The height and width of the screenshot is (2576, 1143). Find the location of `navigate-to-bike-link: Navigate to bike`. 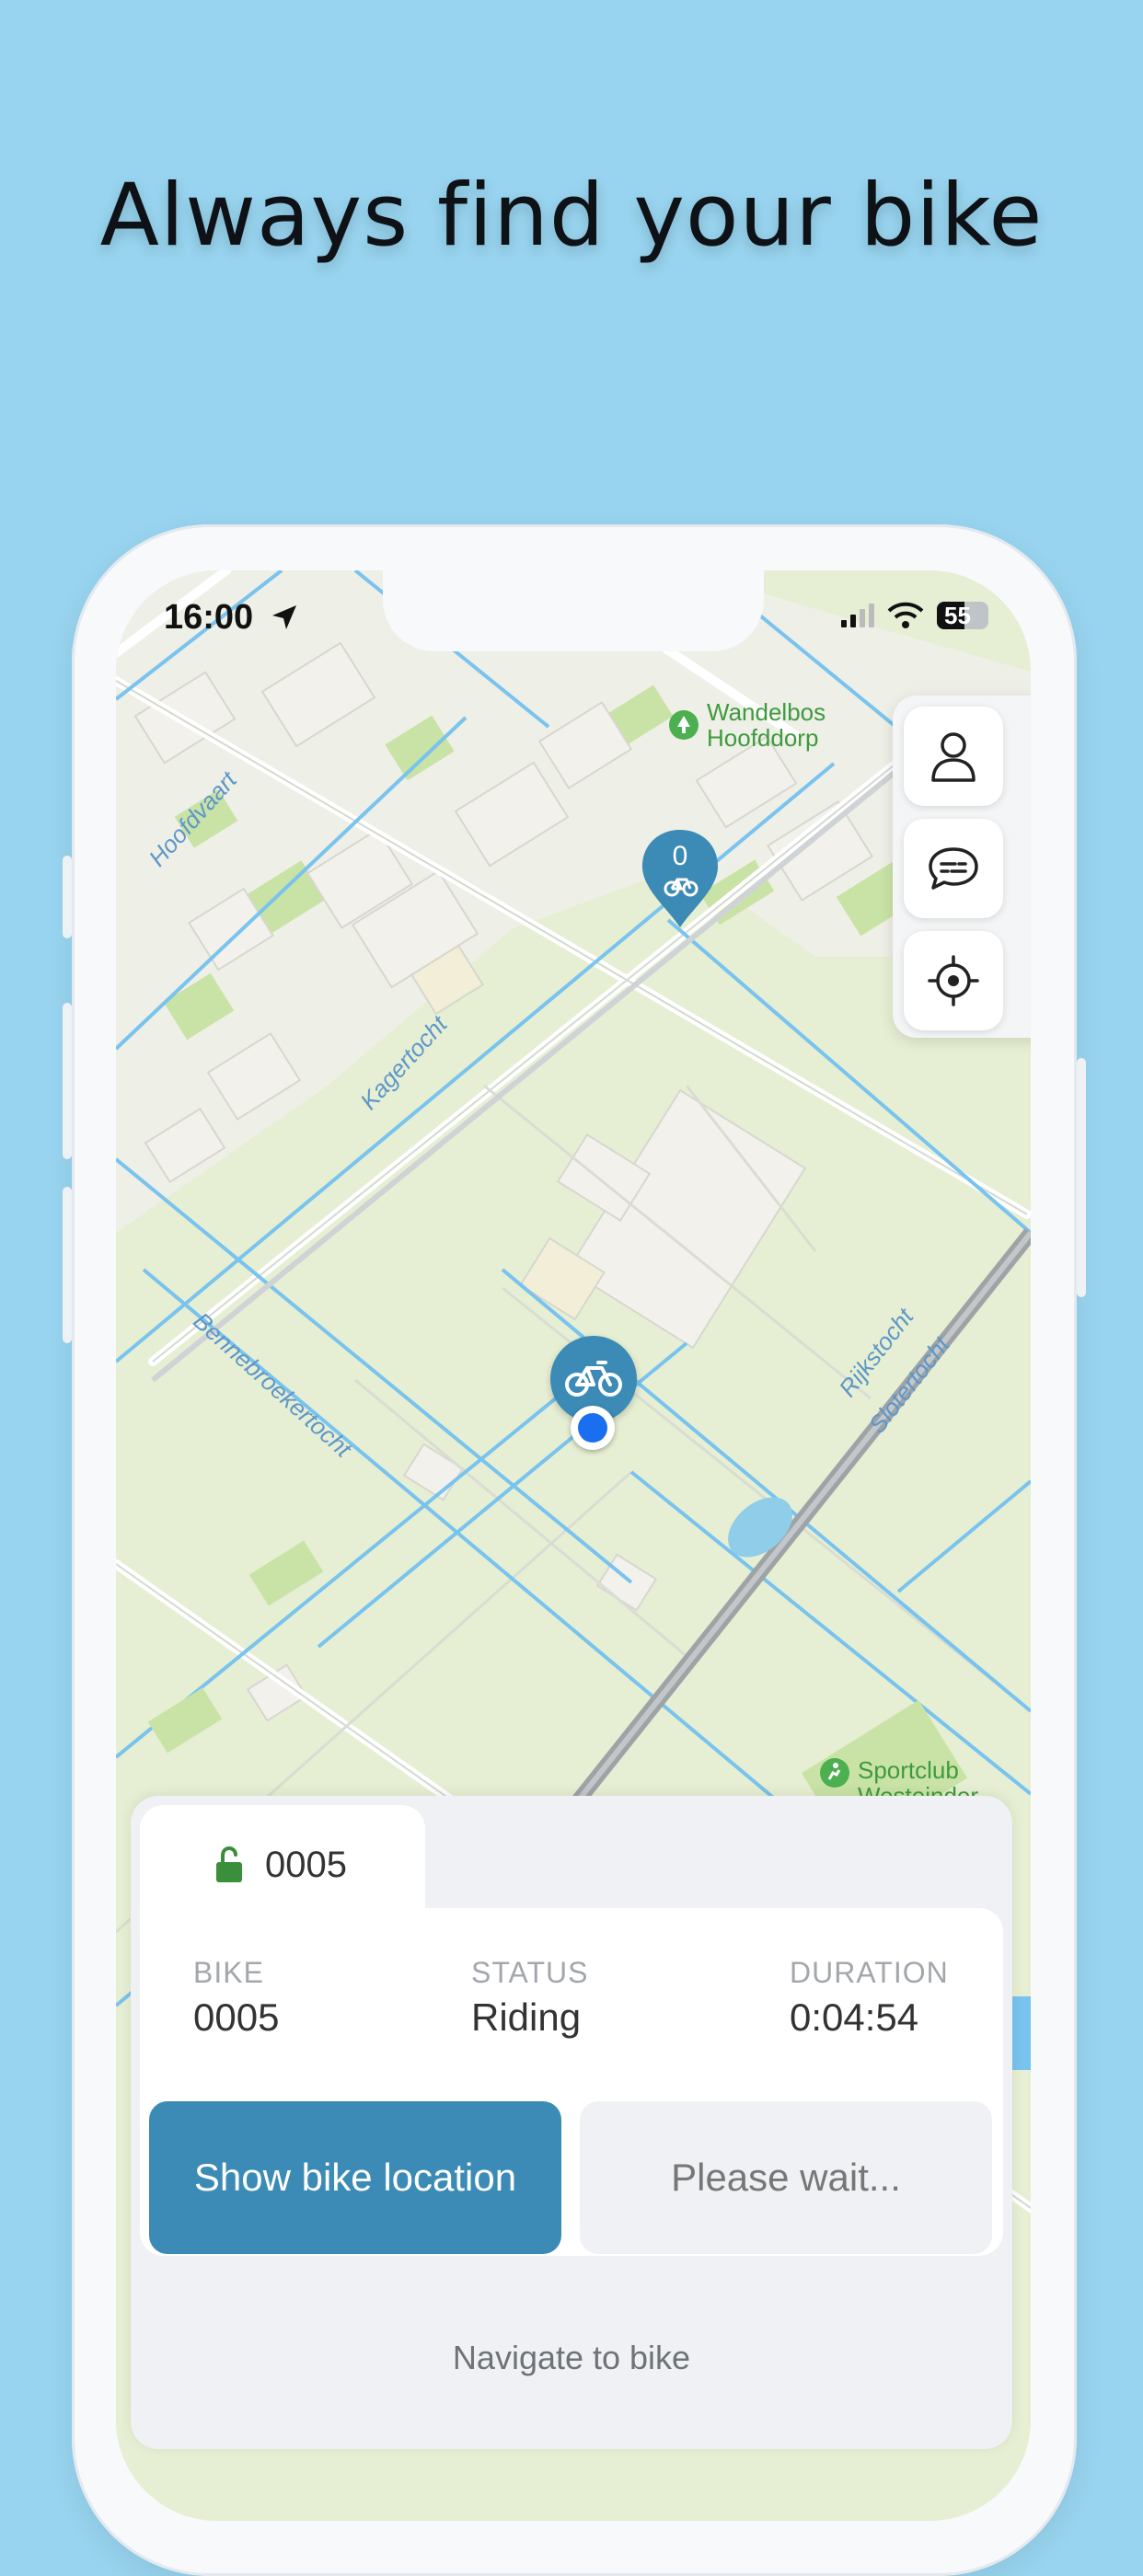

navigate-to-bike-link: Navigate to bike is located at coordinates (571, 2358).